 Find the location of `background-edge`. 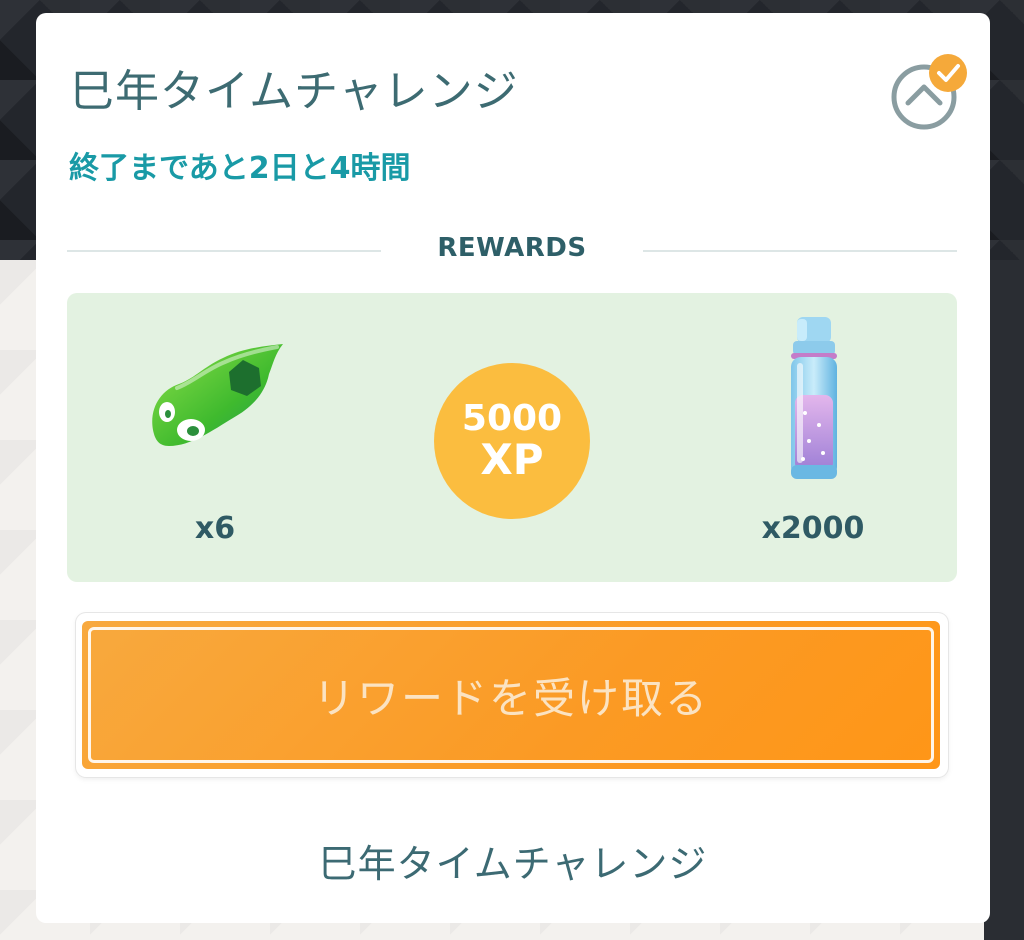

background-edge is located at coordinates (1004, 600).